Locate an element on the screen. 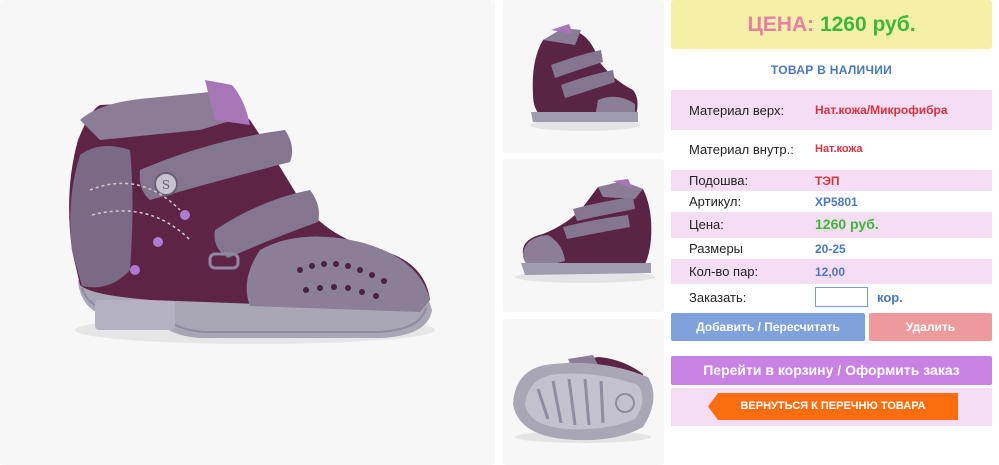  spec-row-article: Артикул: ХР5801 is located at coordinates (831, 201).